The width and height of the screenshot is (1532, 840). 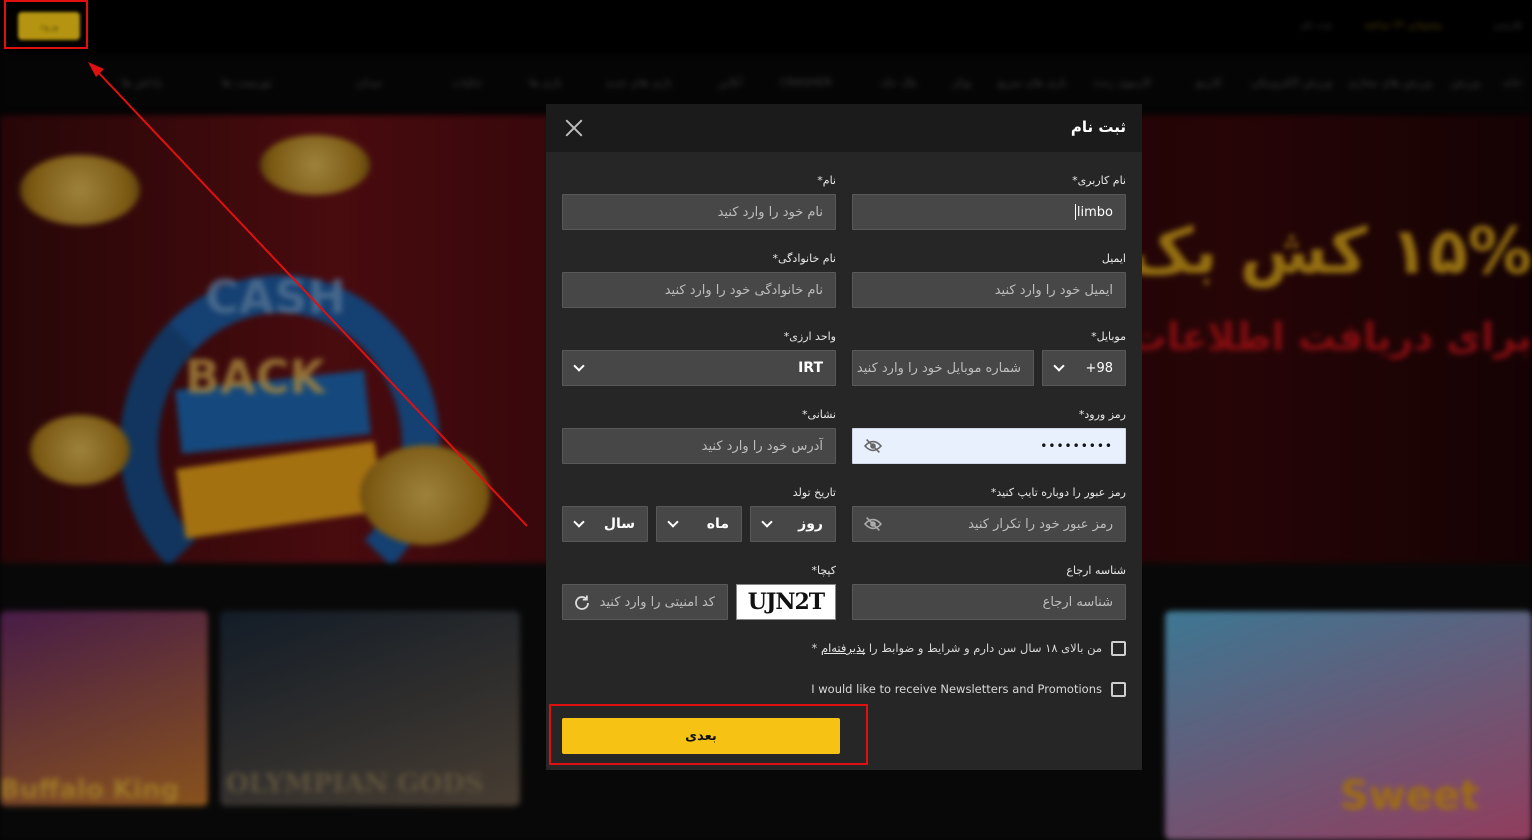 I want to click on highlight-box-login, so click(x=46, y=24).